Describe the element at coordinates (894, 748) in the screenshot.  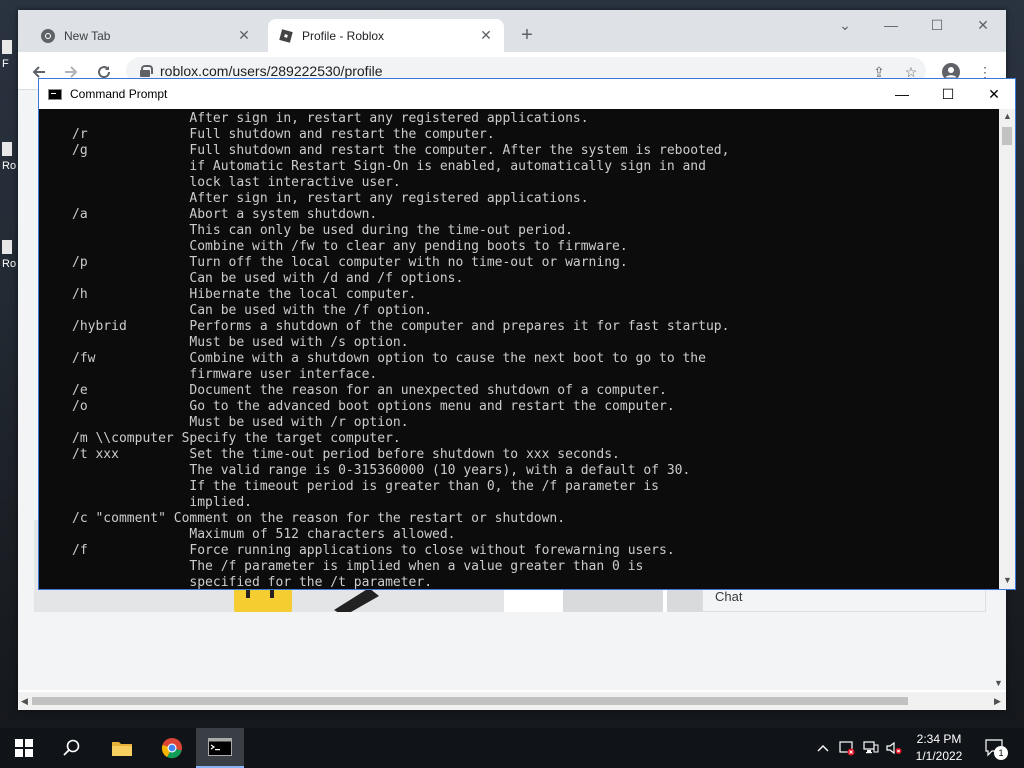
I see `volume-muted-icon` at that location.